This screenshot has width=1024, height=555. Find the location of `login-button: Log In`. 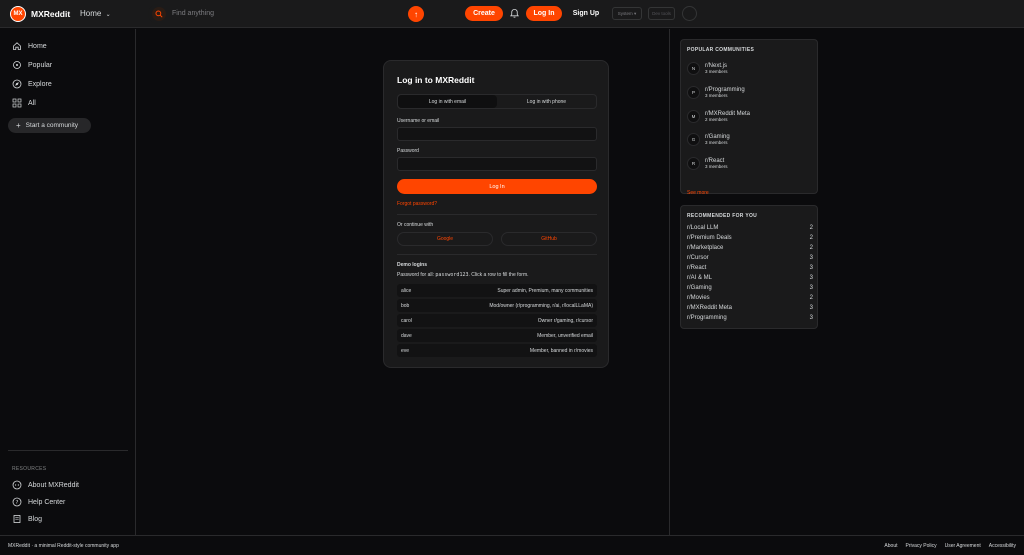

login-button: Log In is located at coordinates (544, 13).